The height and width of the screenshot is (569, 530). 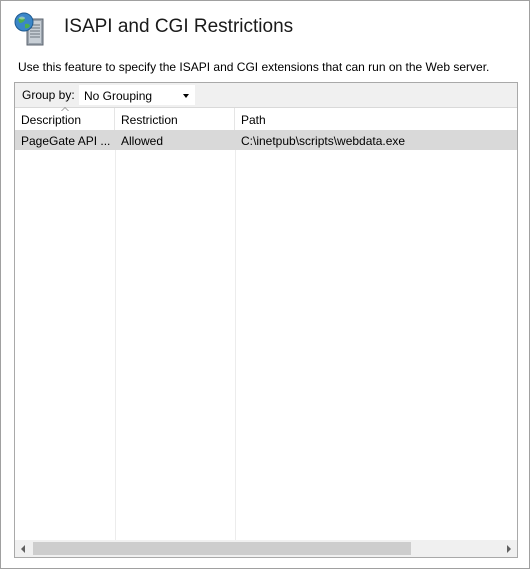 I want to click on group-by-dropdown: No Grouping, so click(x=137, y=95).